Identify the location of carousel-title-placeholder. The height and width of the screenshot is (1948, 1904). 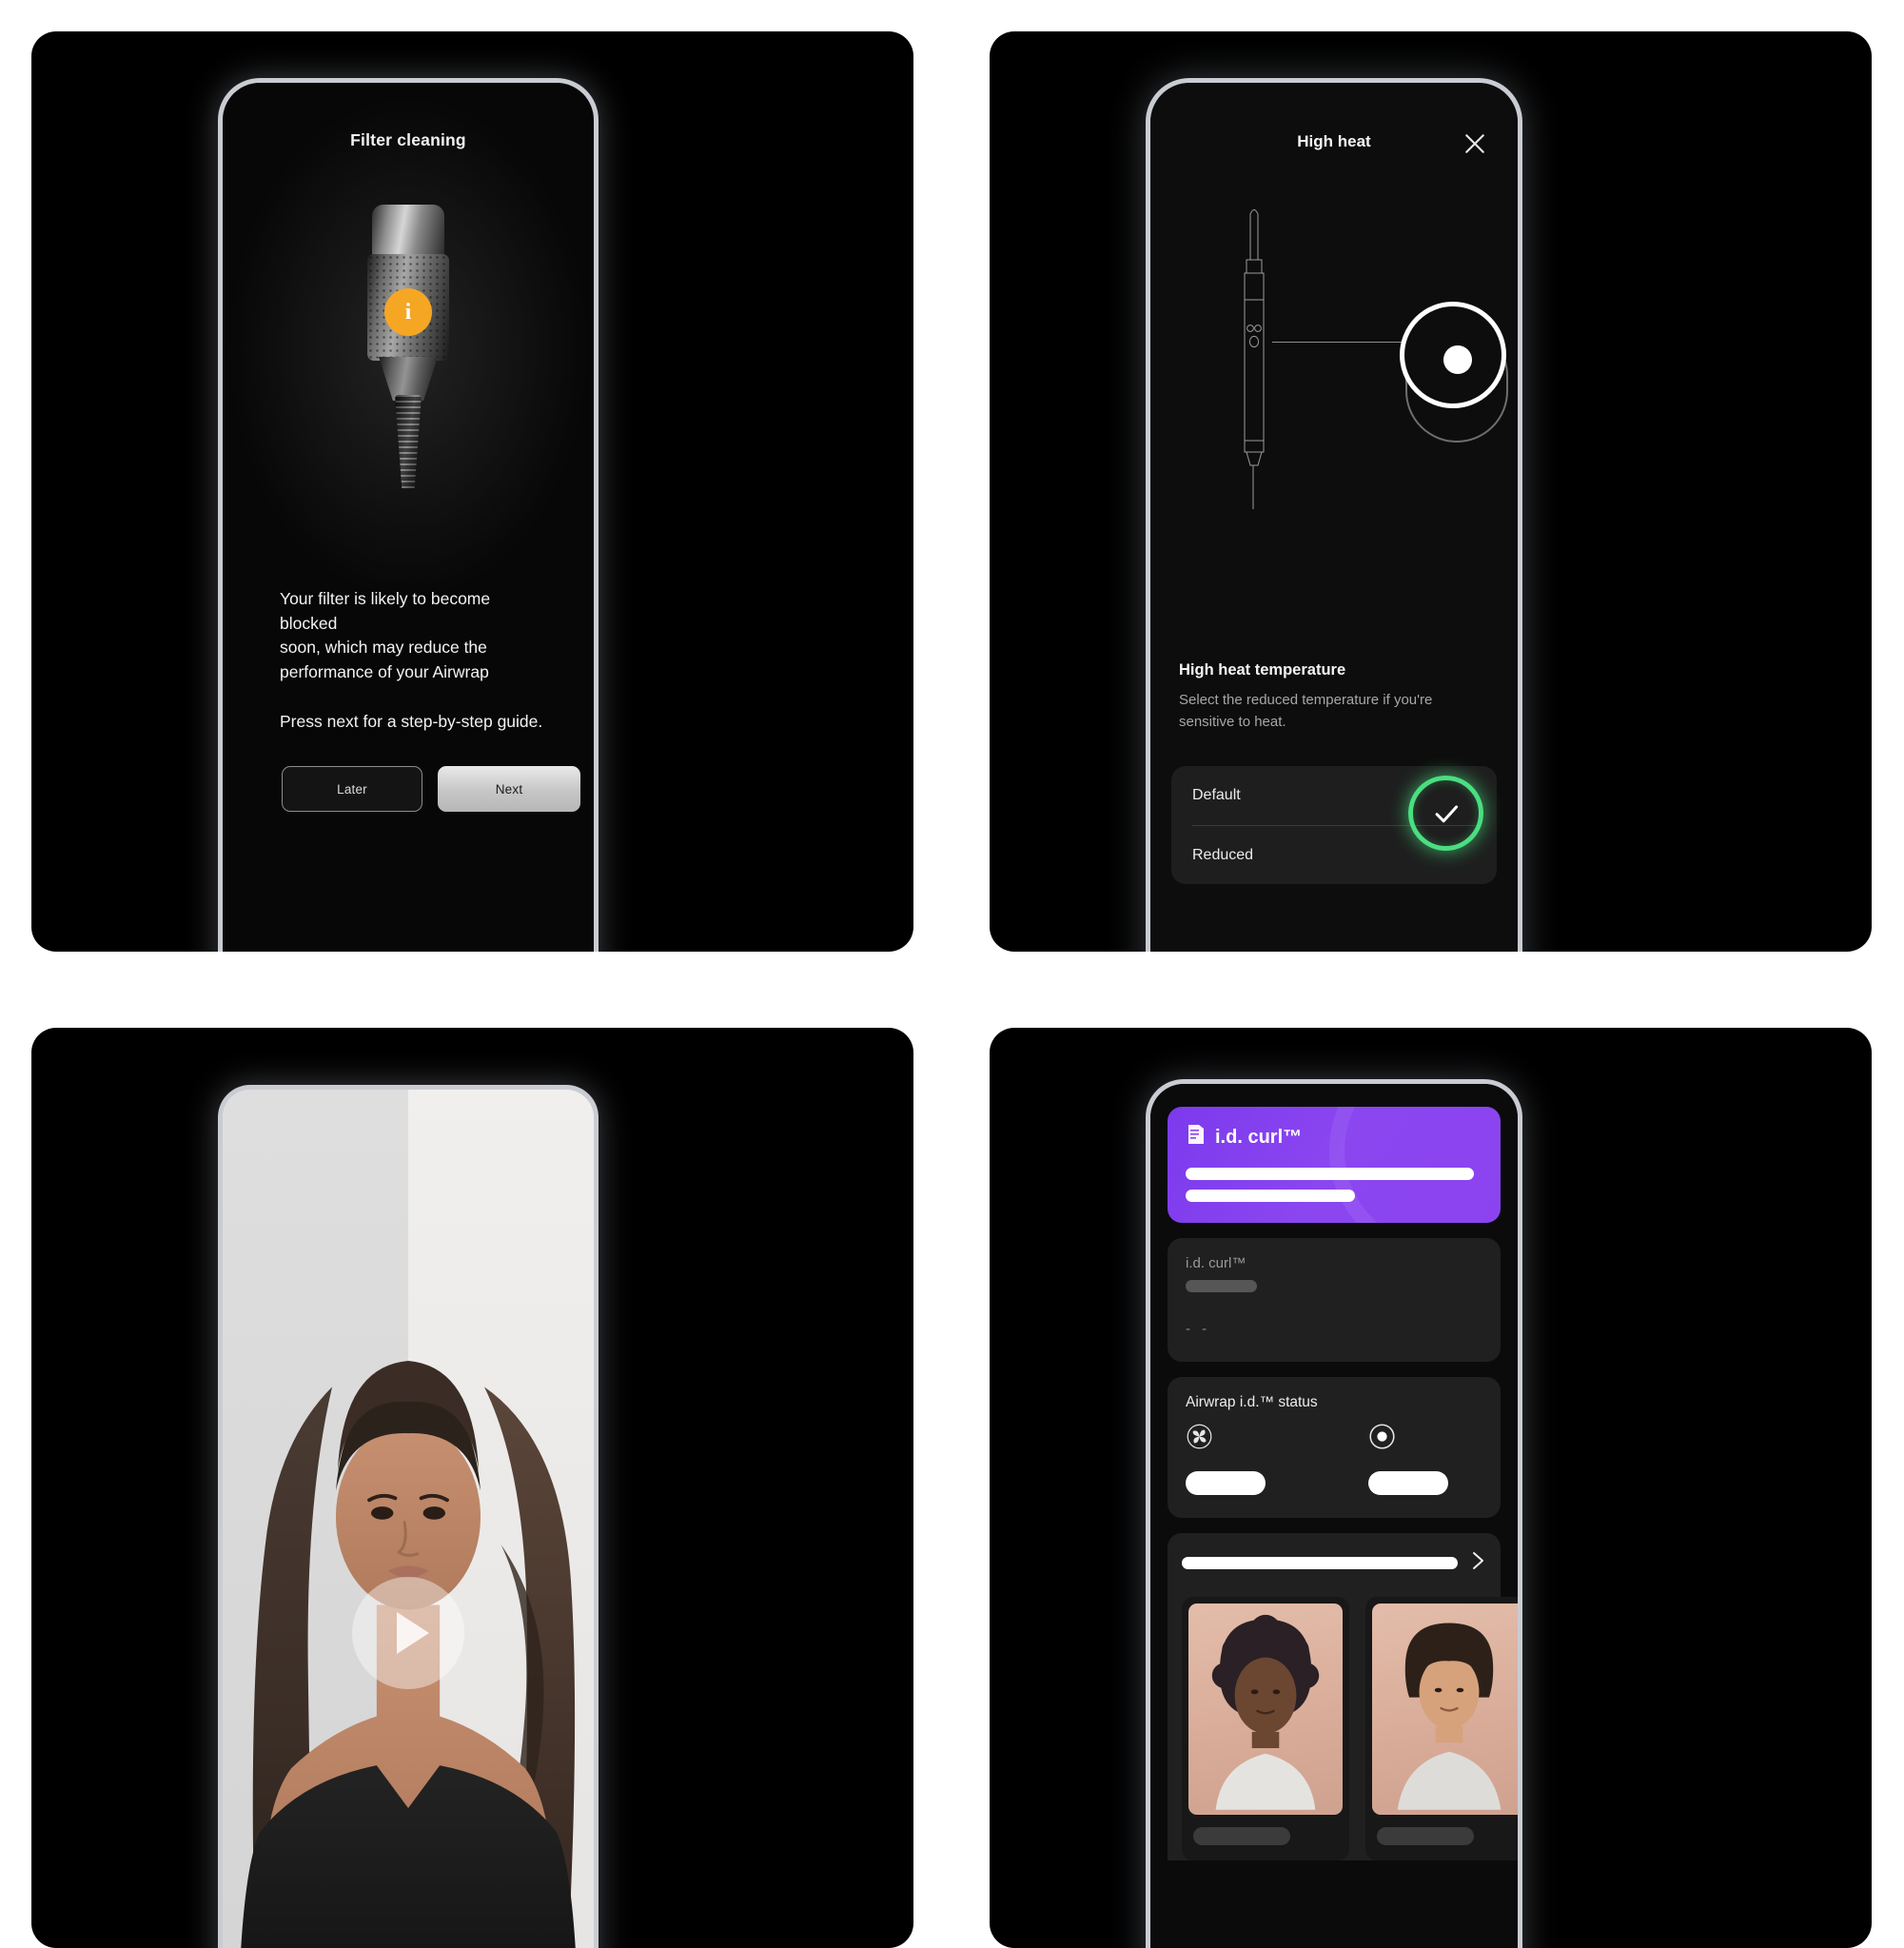
(1320, 1563).